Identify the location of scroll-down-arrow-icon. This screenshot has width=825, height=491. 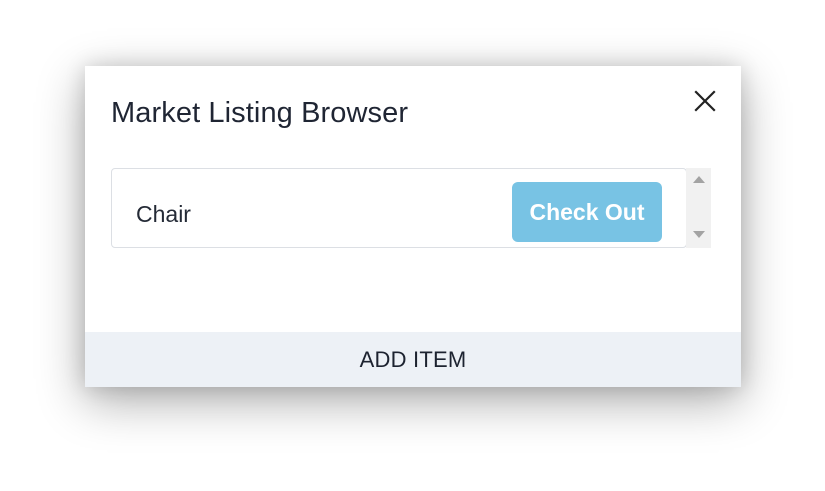
(699, 234).